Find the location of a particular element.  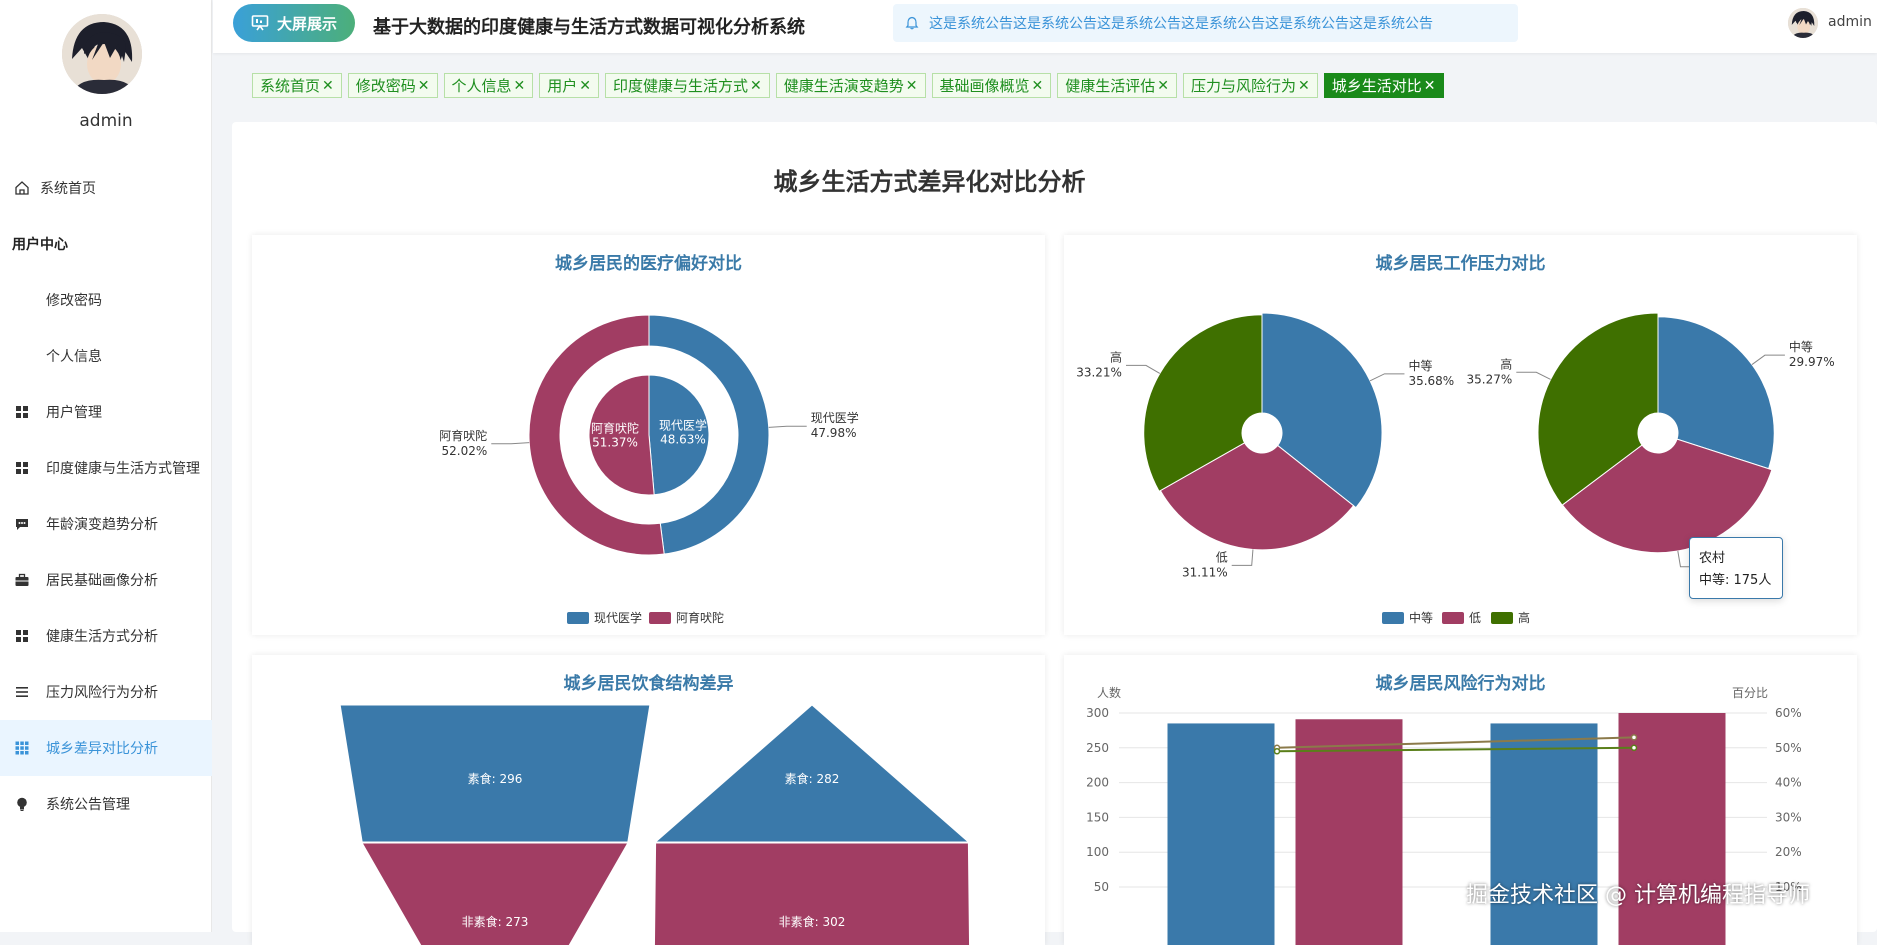

tab-2: 个人信息 ✕ is located at coordinates (488, 85).